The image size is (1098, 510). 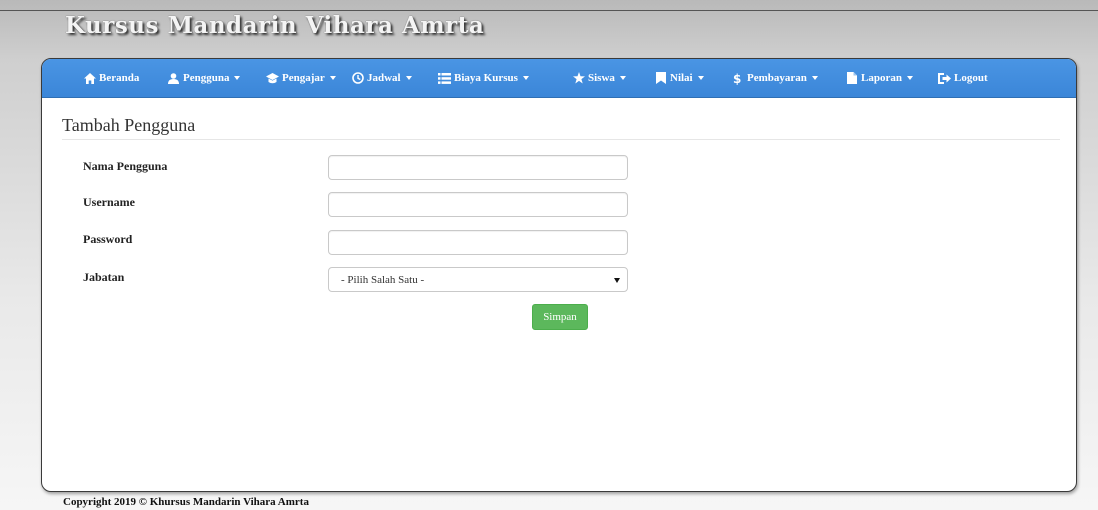 I want to click on username-input, so click(x=478, y=204).